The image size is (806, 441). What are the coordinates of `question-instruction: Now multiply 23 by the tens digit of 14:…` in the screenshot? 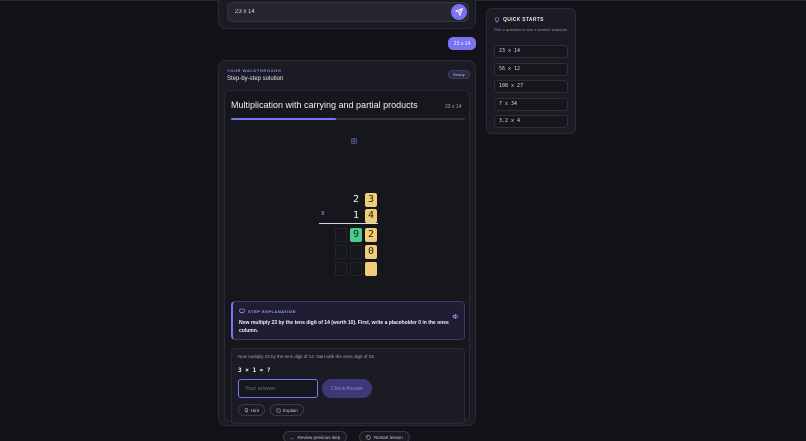 It's located at (306, 356).